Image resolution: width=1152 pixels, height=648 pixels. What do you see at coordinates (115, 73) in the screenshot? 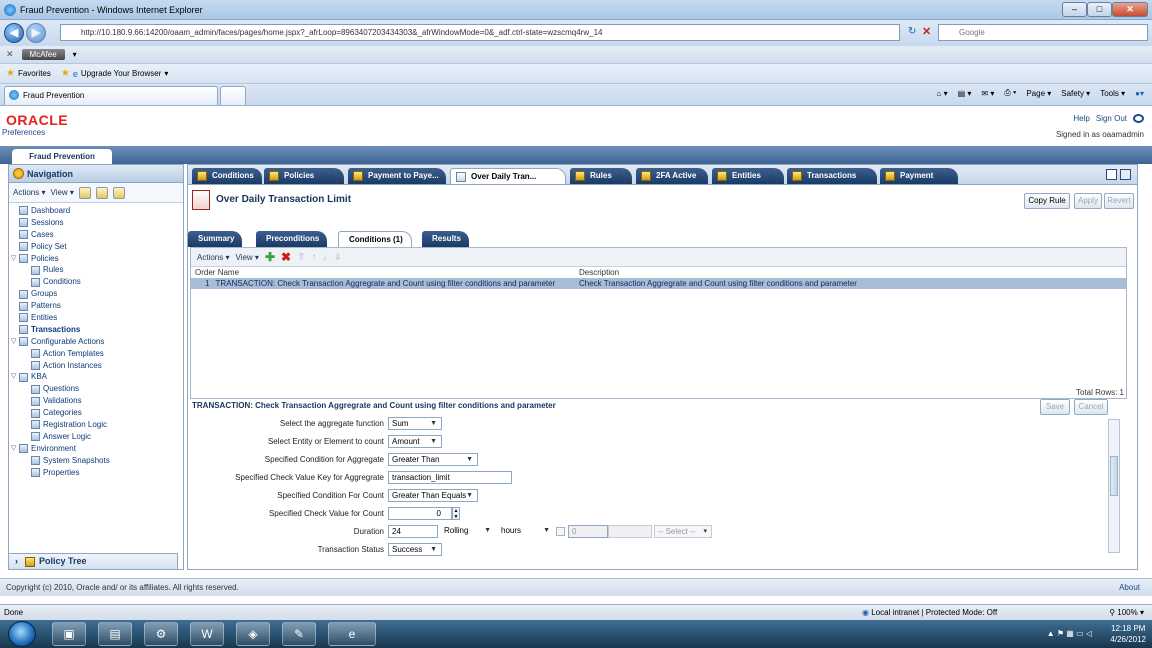
I see `upgrade-browser-link: ★ e Upgrade Your Browser ▾` at bounding box center [115, 73].